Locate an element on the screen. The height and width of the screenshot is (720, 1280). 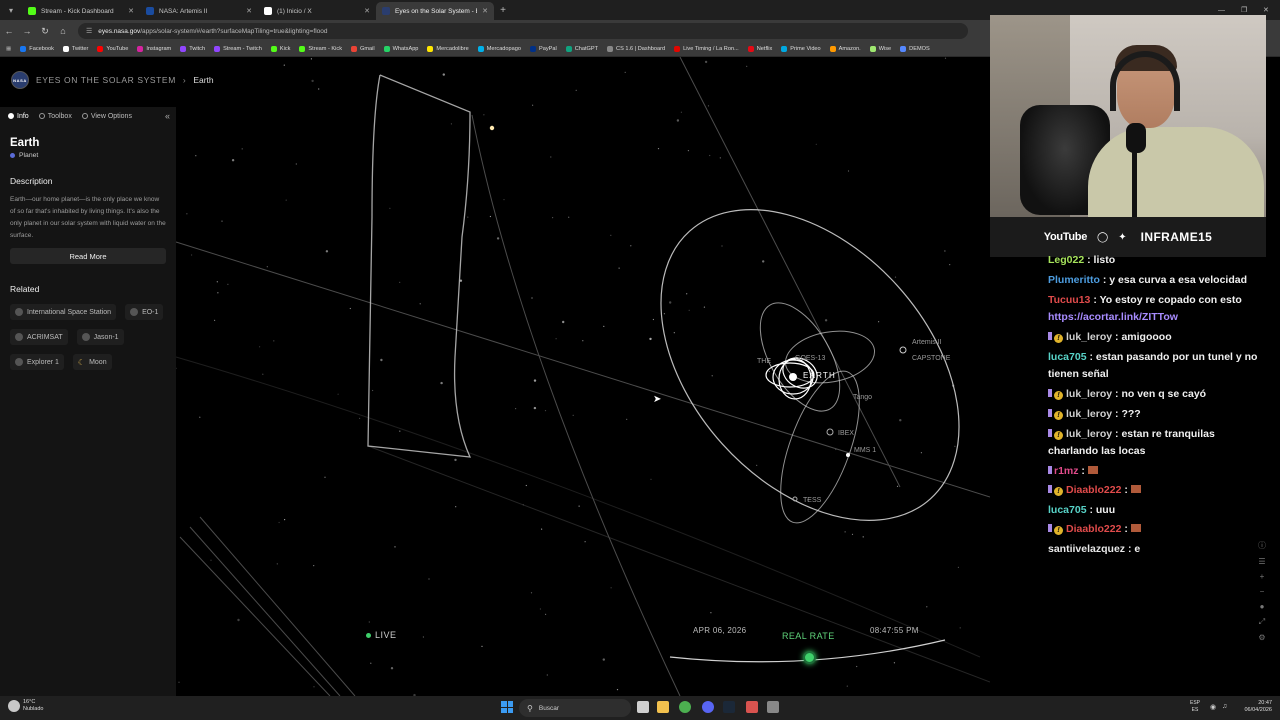
zoom-out-icon: − is located at coordinates (1262, 591).